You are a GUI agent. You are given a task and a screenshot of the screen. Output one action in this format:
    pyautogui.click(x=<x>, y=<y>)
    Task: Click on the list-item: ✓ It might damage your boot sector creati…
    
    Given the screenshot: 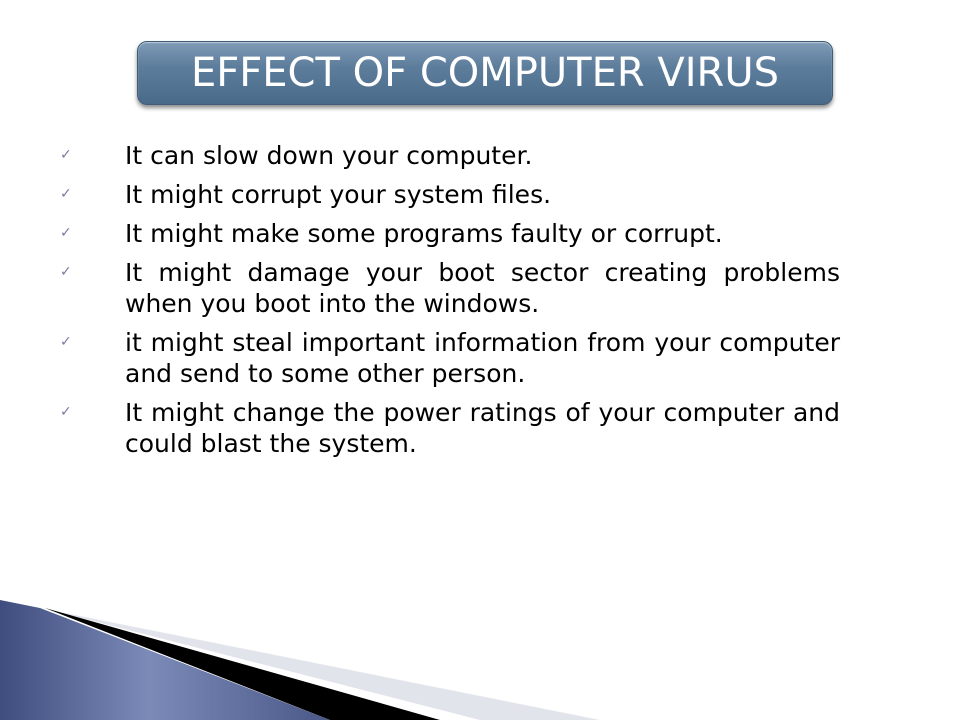 What is the action you would take?
    pyautogui.click(x=450, y=288)
    